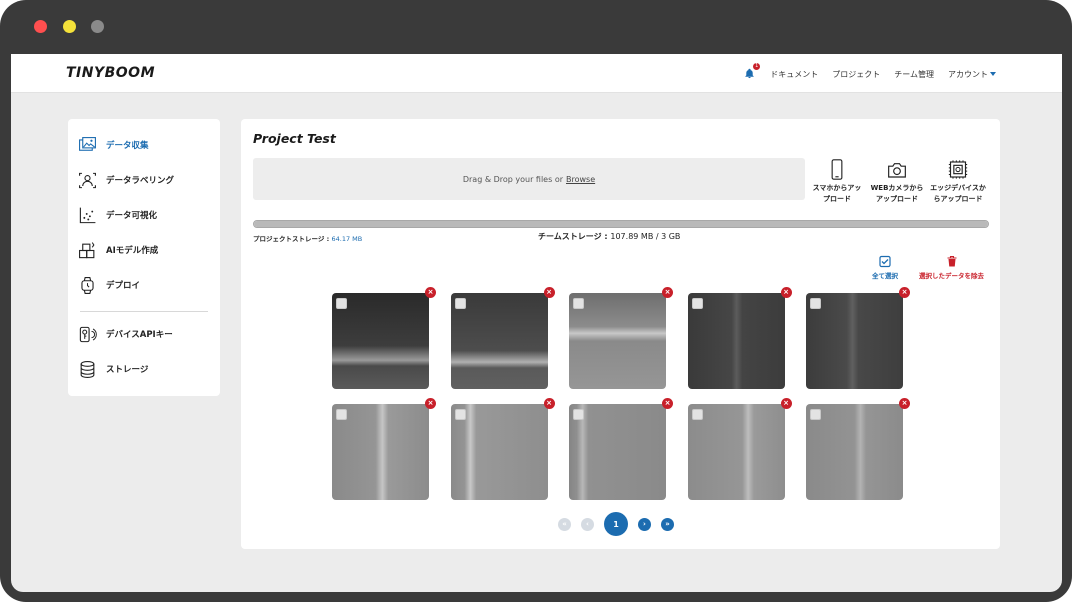 The width and height of the screenshot is (1072, 602). I want to click on project-storage-text: プロジェクトストレージ : 64.17 MB, so click(307, 238).